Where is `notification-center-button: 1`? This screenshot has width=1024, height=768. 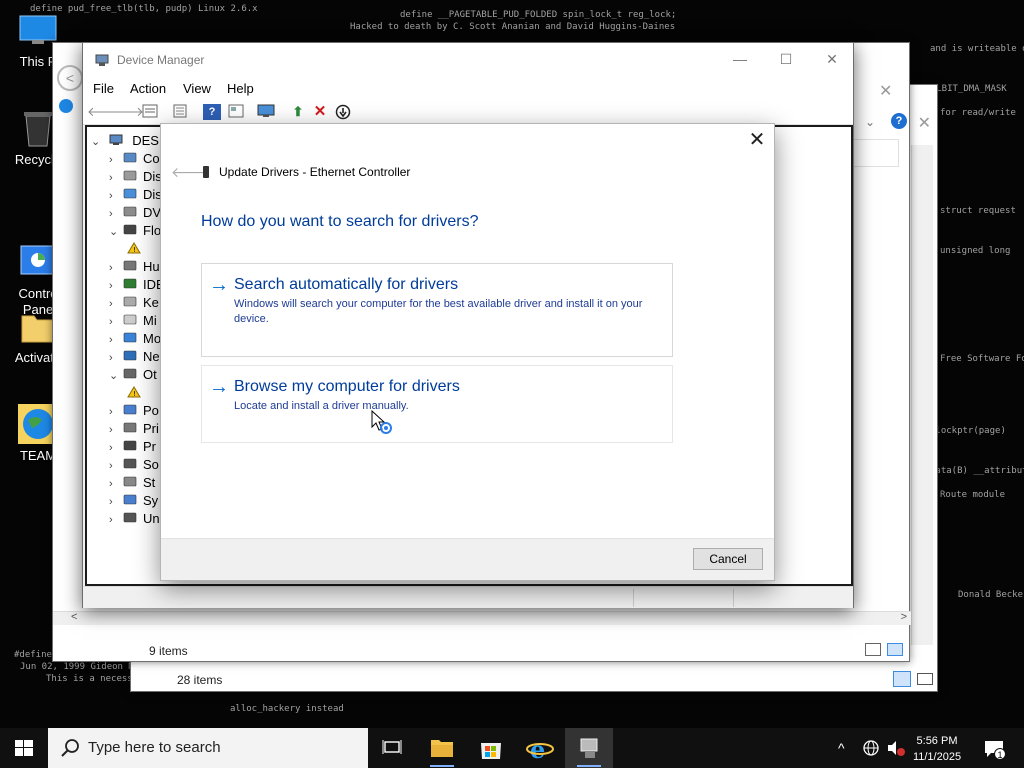
notification-center-button: 1 is located at coordinates (994, 750).